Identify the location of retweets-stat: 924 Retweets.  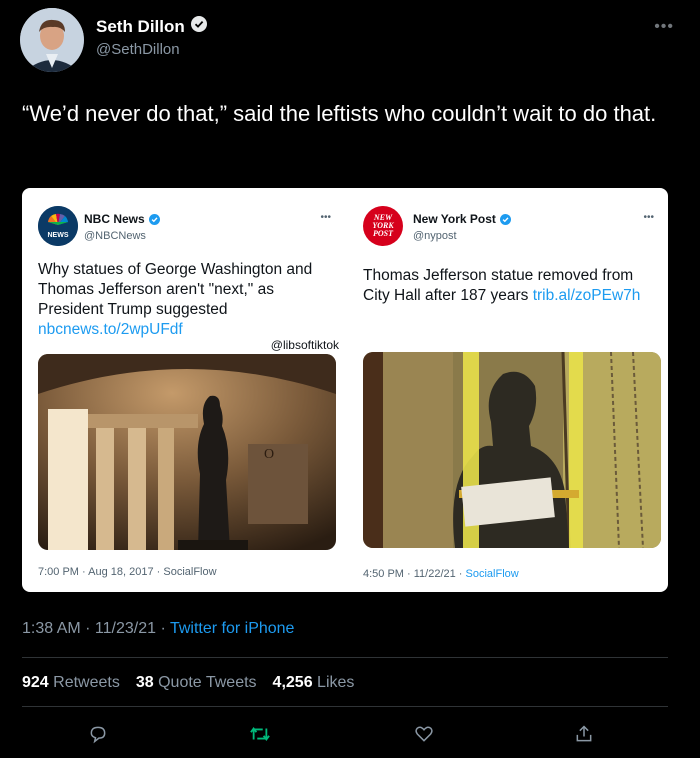
(71, 683).